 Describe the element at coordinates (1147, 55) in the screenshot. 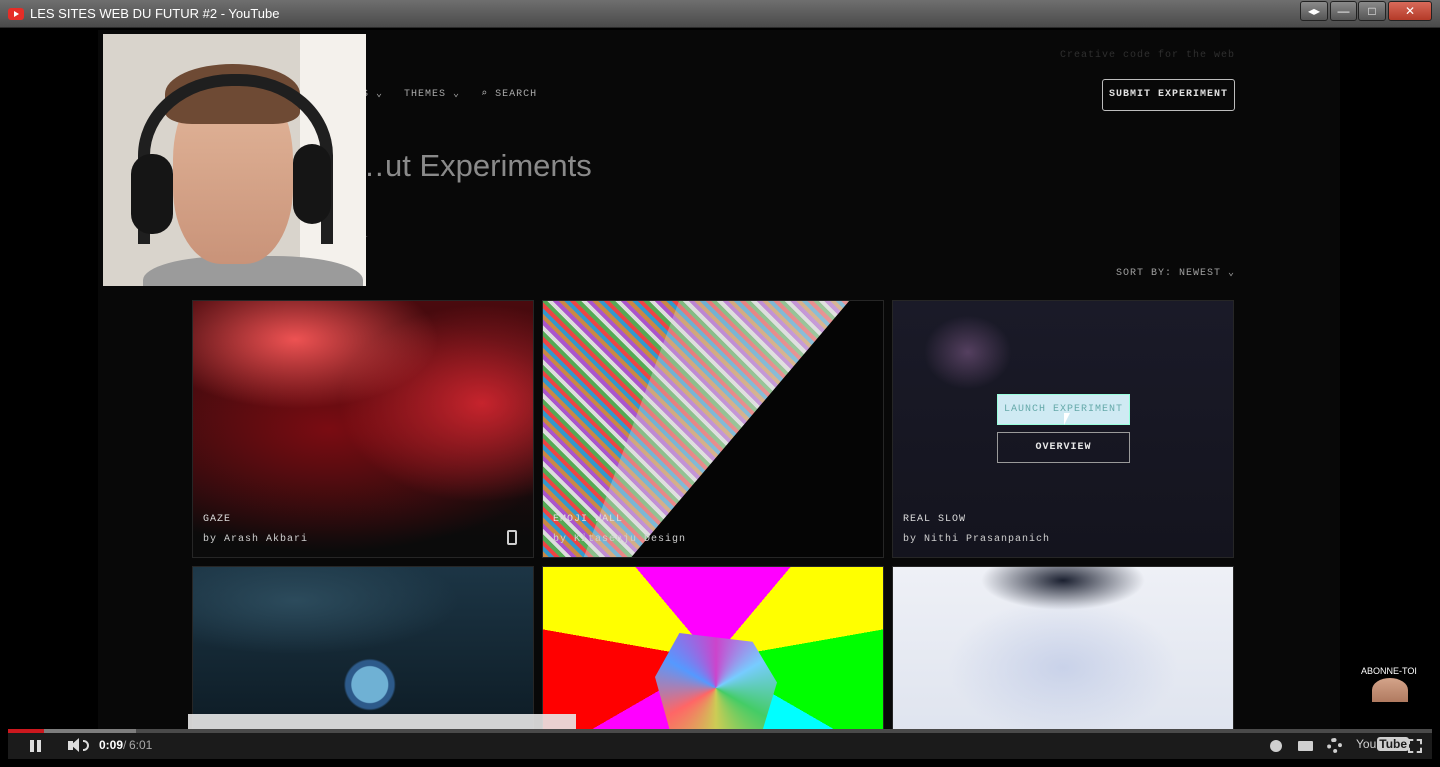

I see `site-tagline: Creative code for the web` at that location.